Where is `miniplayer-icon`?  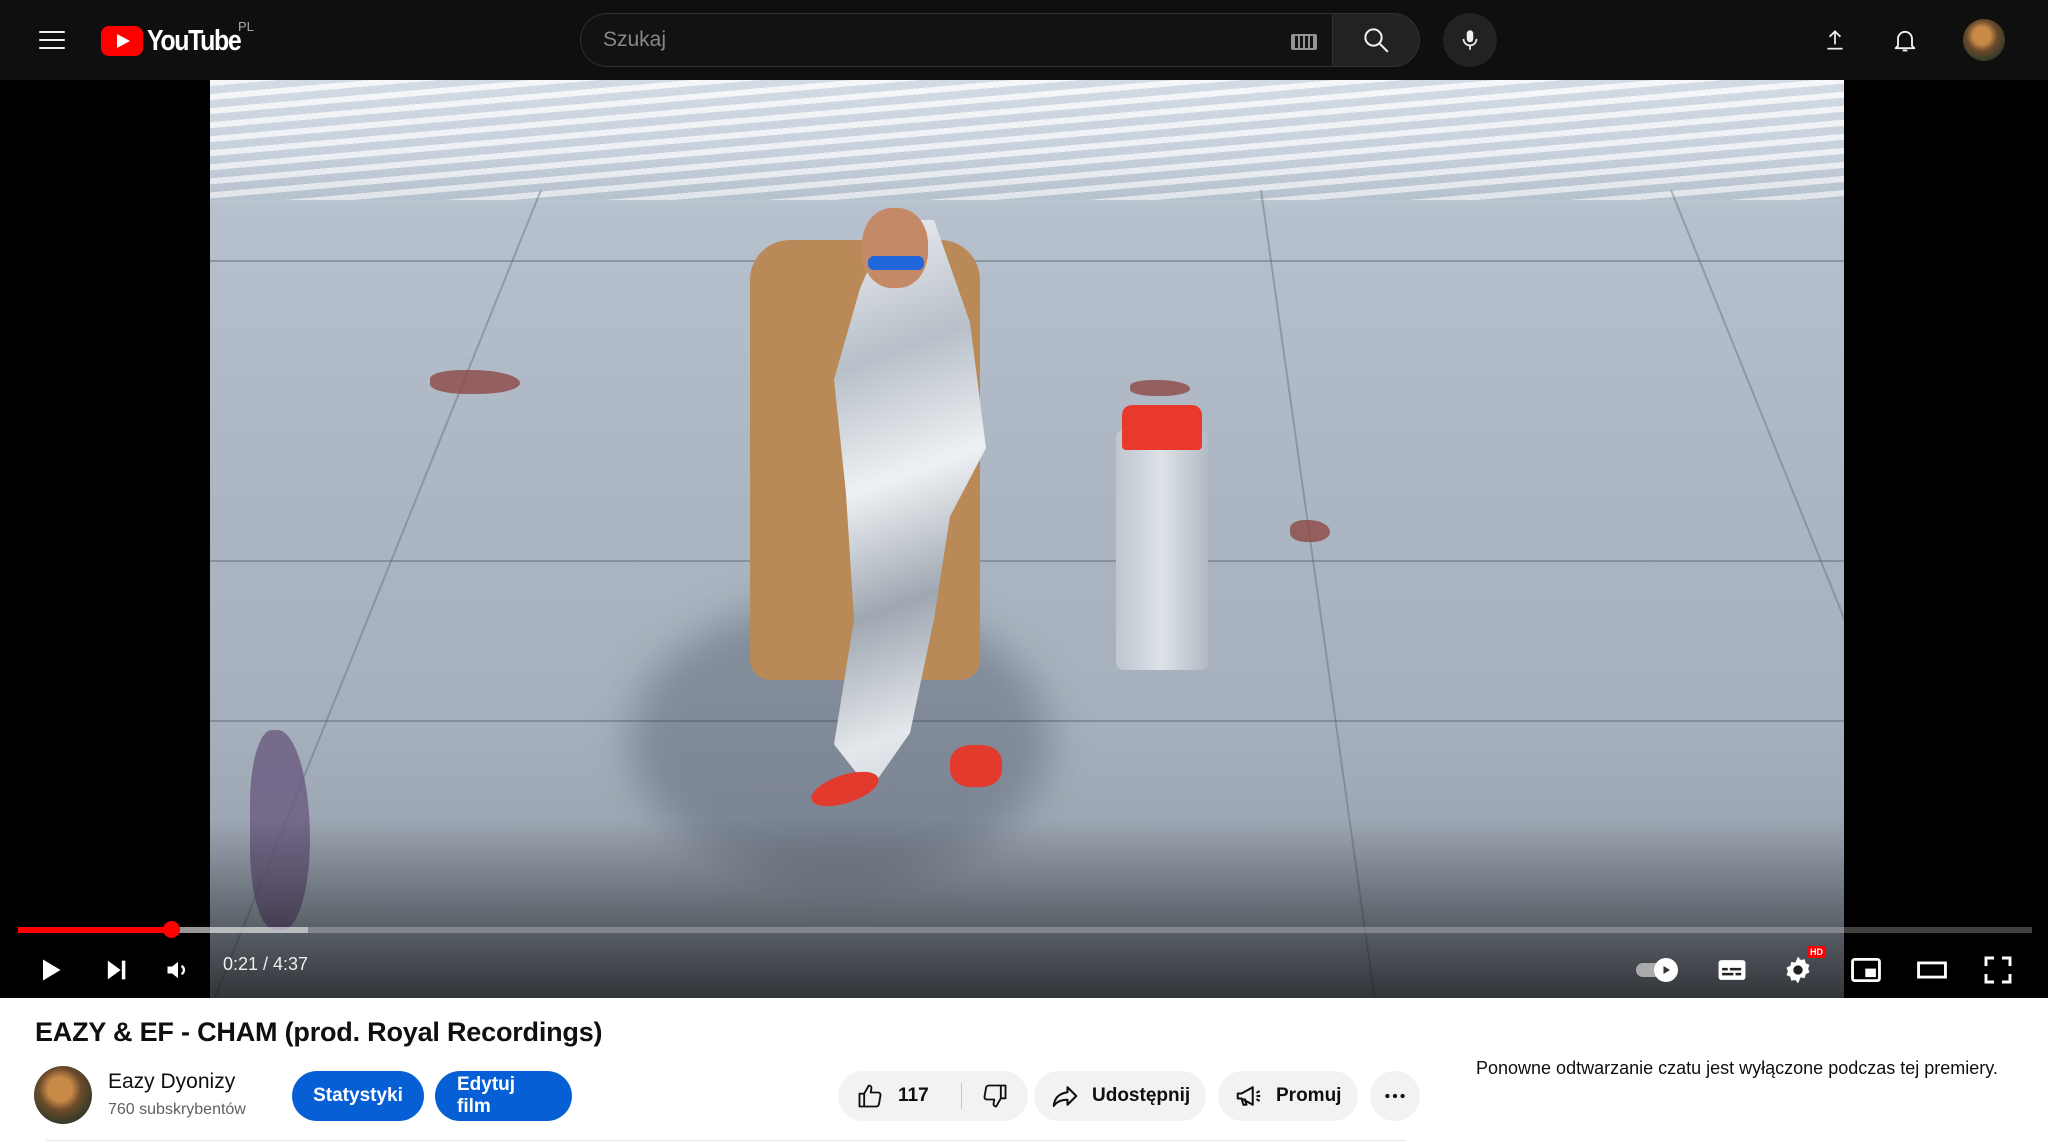
miniplayer-icon is located at coordinates (1866, 970).